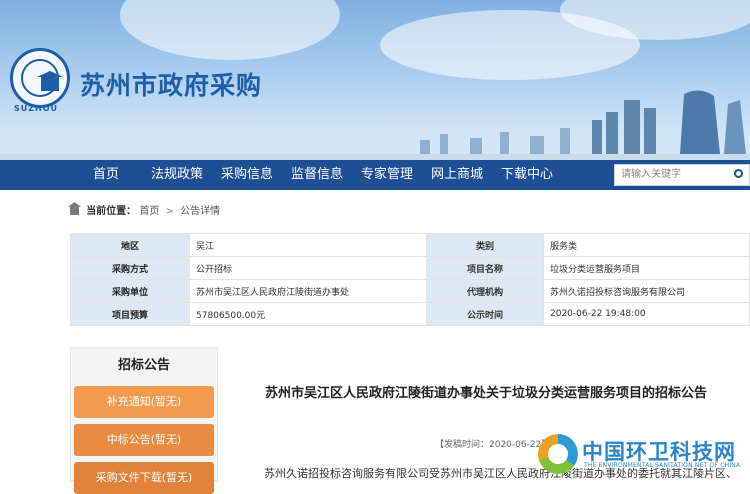 Image resolution: width=750 pixels, height=494 pixels. Describe the element at coordinates (177, 175) in the screenshot. I see `nav-regulations: 法规政策` at that location.